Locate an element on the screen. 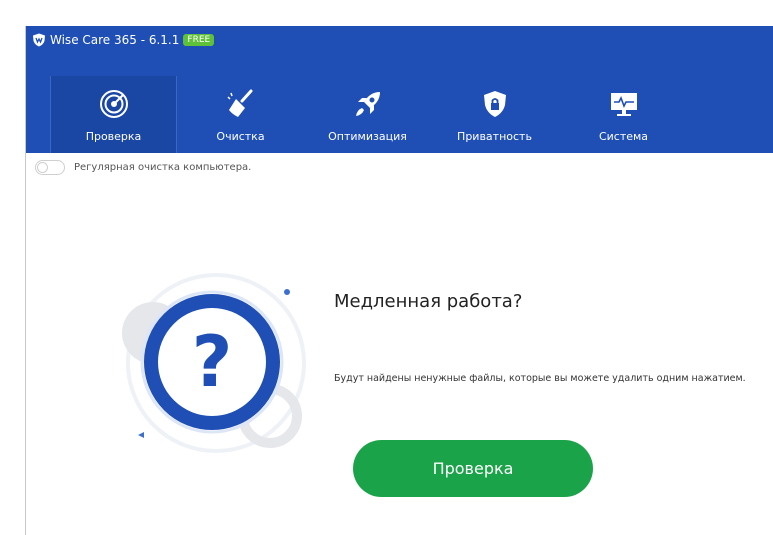  scan-button: Проверка is located at coordinates (473, 468).